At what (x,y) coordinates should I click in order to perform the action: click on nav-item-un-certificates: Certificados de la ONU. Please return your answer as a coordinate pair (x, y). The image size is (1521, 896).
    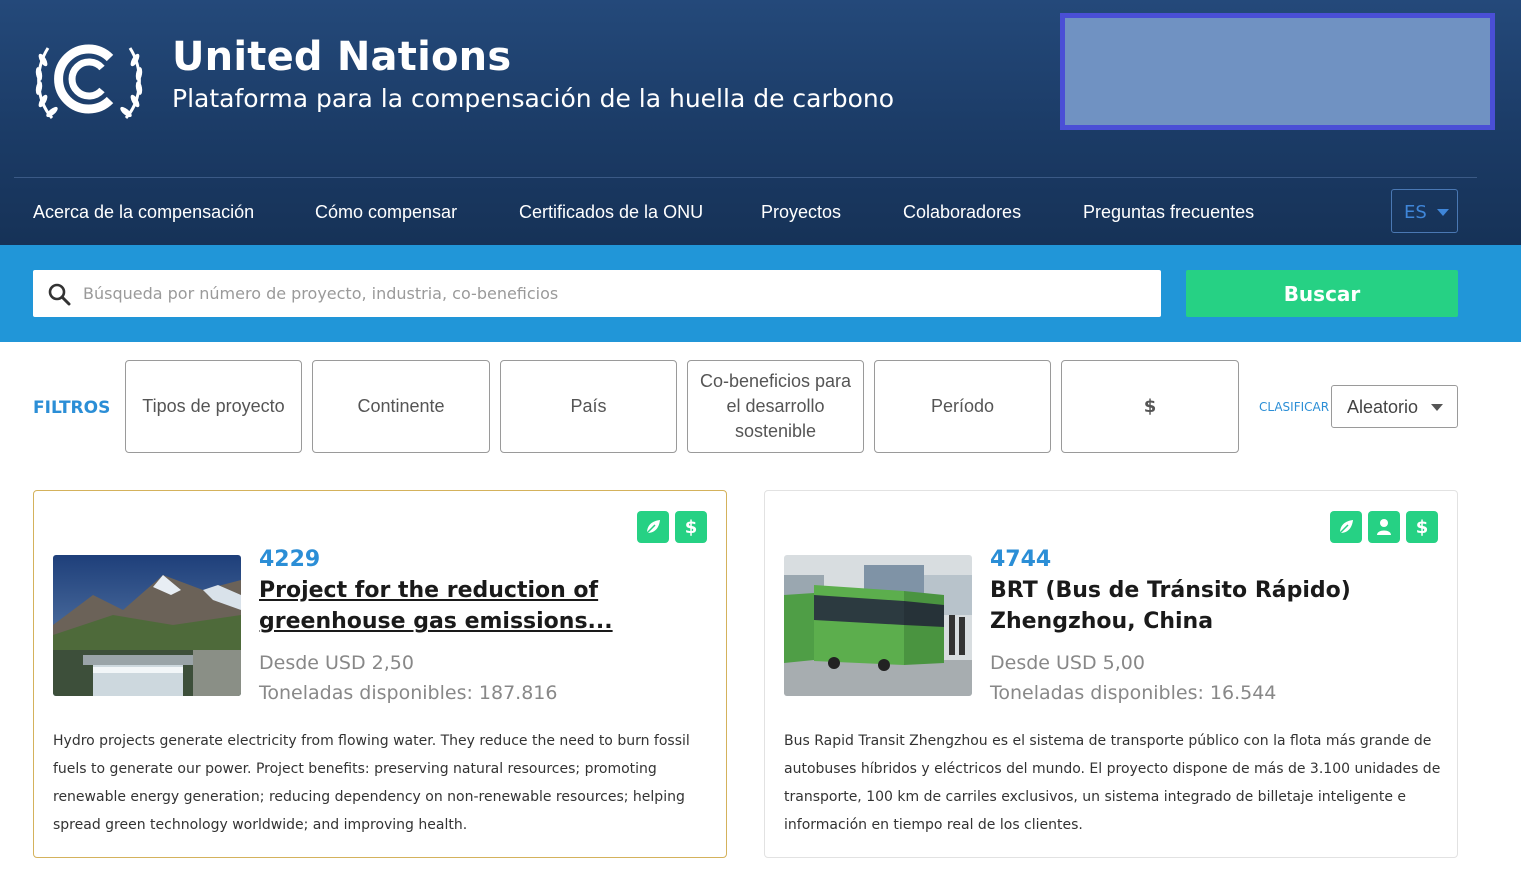
    Looking at the image, I should click on (611, 212).